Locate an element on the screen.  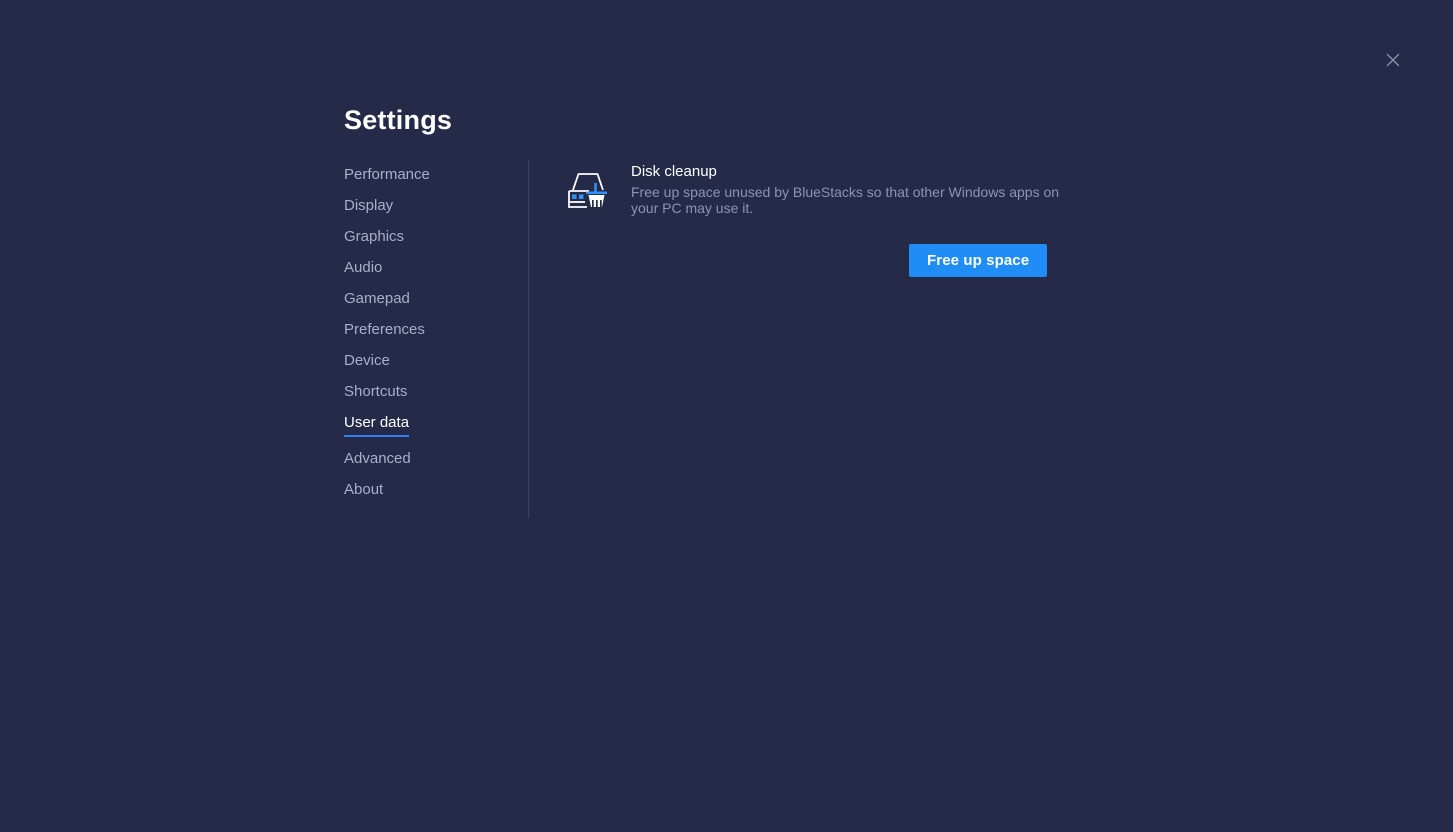
sidebar-row-display: Display is located at coordinates (436, 212).